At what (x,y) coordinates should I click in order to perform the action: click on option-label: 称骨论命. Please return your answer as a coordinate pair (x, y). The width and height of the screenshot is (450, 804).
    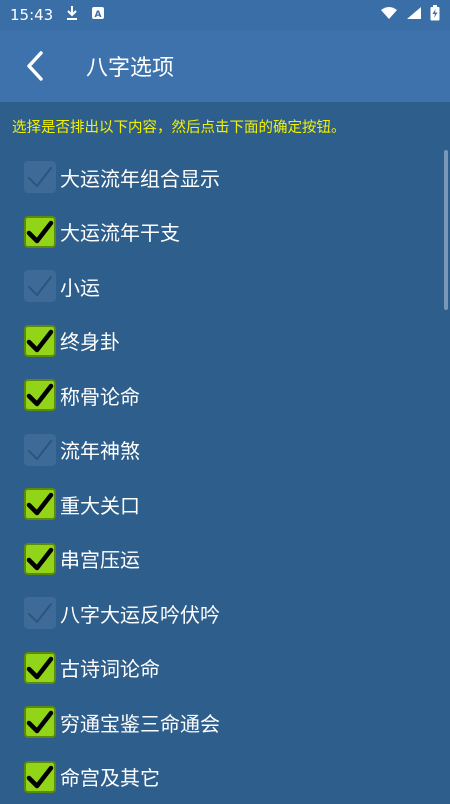
    Looking at the image, I should click on (100, 395).